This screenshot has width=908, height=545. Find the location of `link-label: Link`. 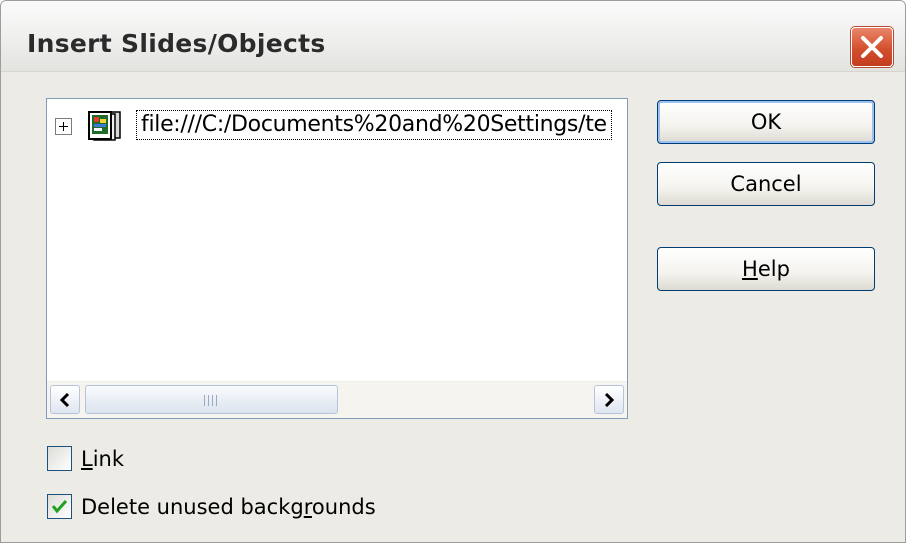

link-label: Link is located at coordinates (102, 459).